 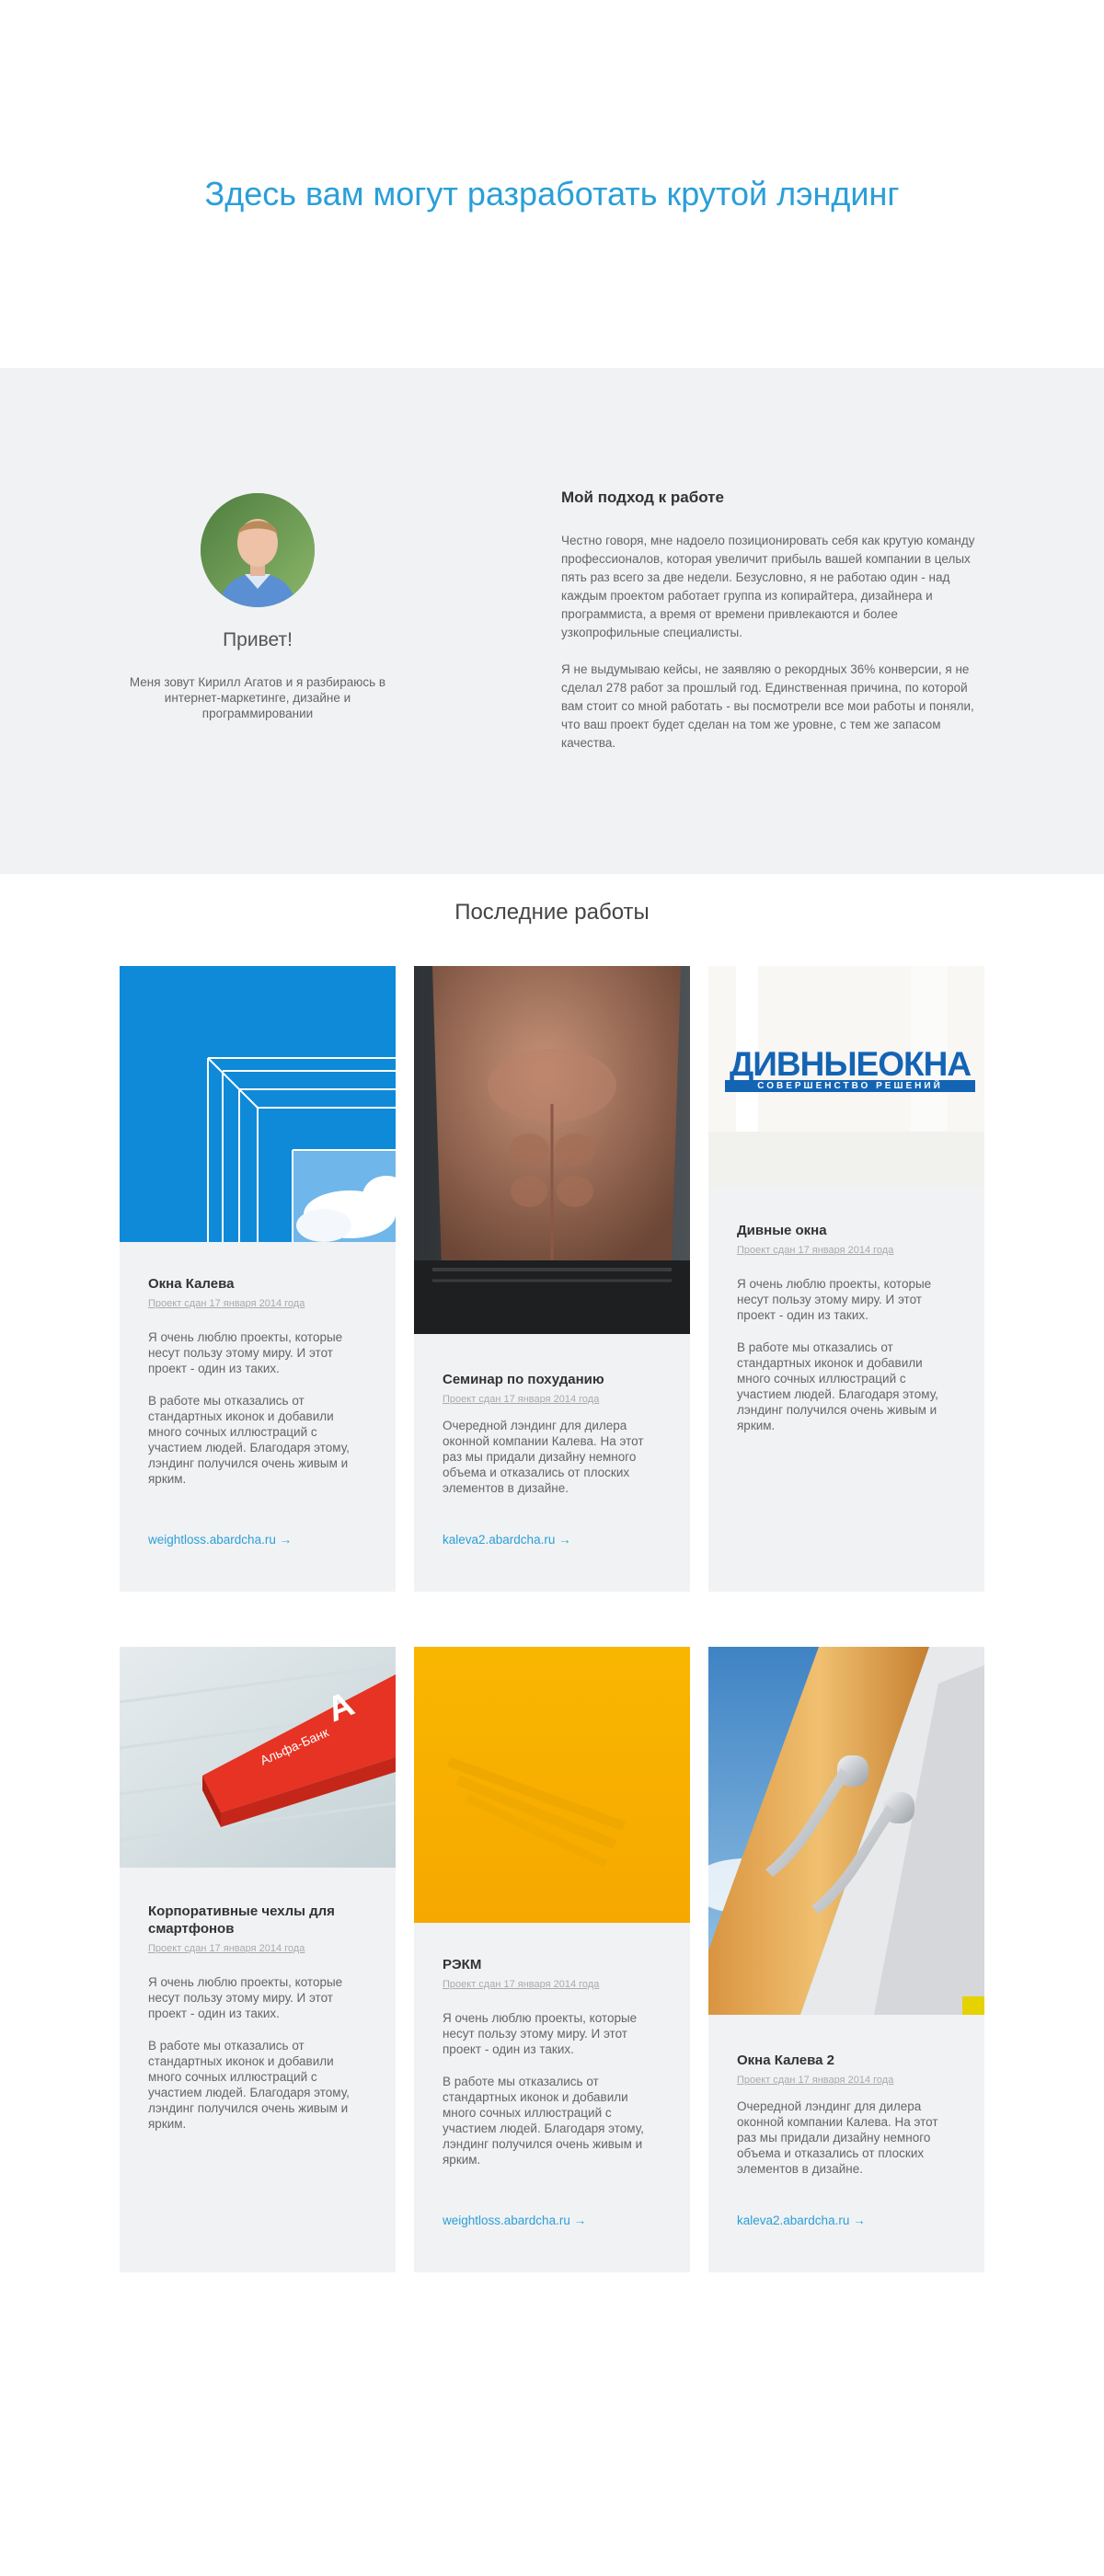 I want to click on divnye-okna-logo: ДИВНЫЕОКНА СОВЕРШЕНСТВО РЕШЕНИЙ, so click(x=850, y=1069).